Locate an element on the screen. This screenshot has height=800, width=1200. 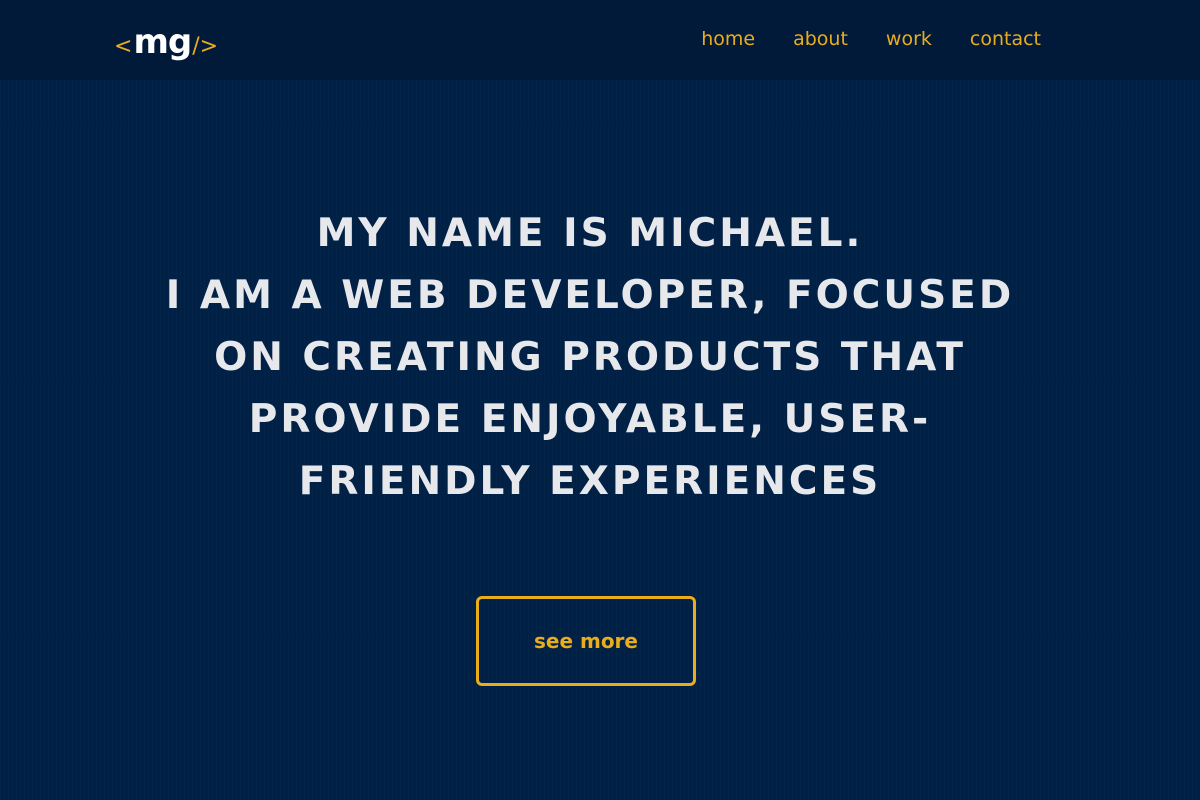
nav-home-link: home is located at coordinates (728, 39).